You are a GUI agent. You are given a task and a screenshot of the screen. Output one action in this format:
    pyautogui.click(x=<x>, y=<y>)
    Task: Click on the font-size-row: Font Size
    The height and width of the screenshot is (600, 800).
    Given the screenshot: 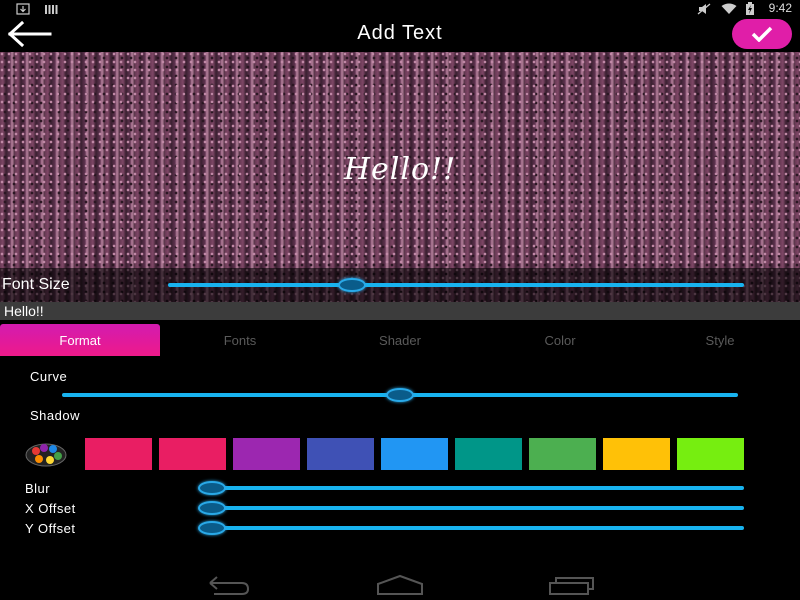 What is the action you would take?
    pyautogui.click(x=400, y=285)
    